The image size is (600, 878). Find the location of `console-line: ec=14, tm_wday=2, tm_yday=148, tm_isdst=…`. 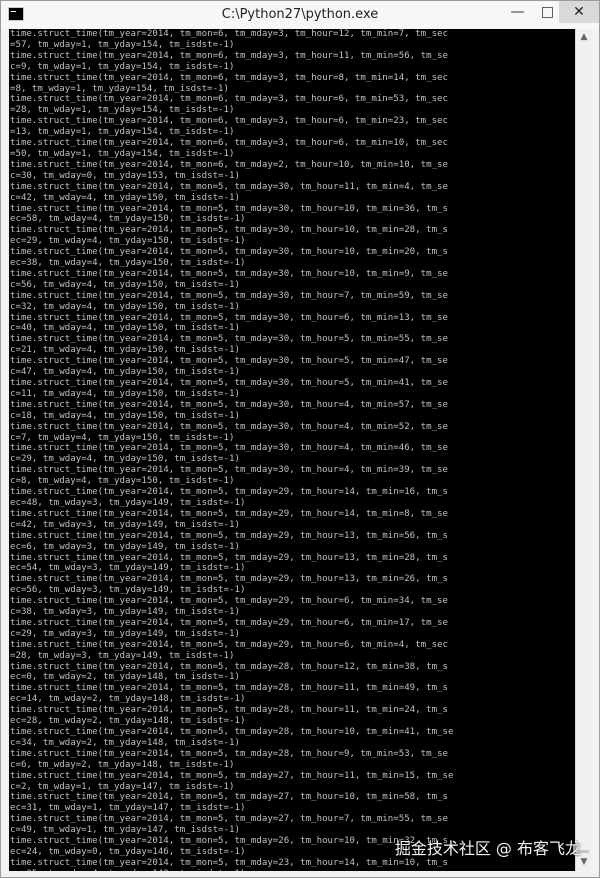

console-line: ec=14, tm_wday=2, tm_yday=148, tm_isdst=… is located at coordinates (128, 699).